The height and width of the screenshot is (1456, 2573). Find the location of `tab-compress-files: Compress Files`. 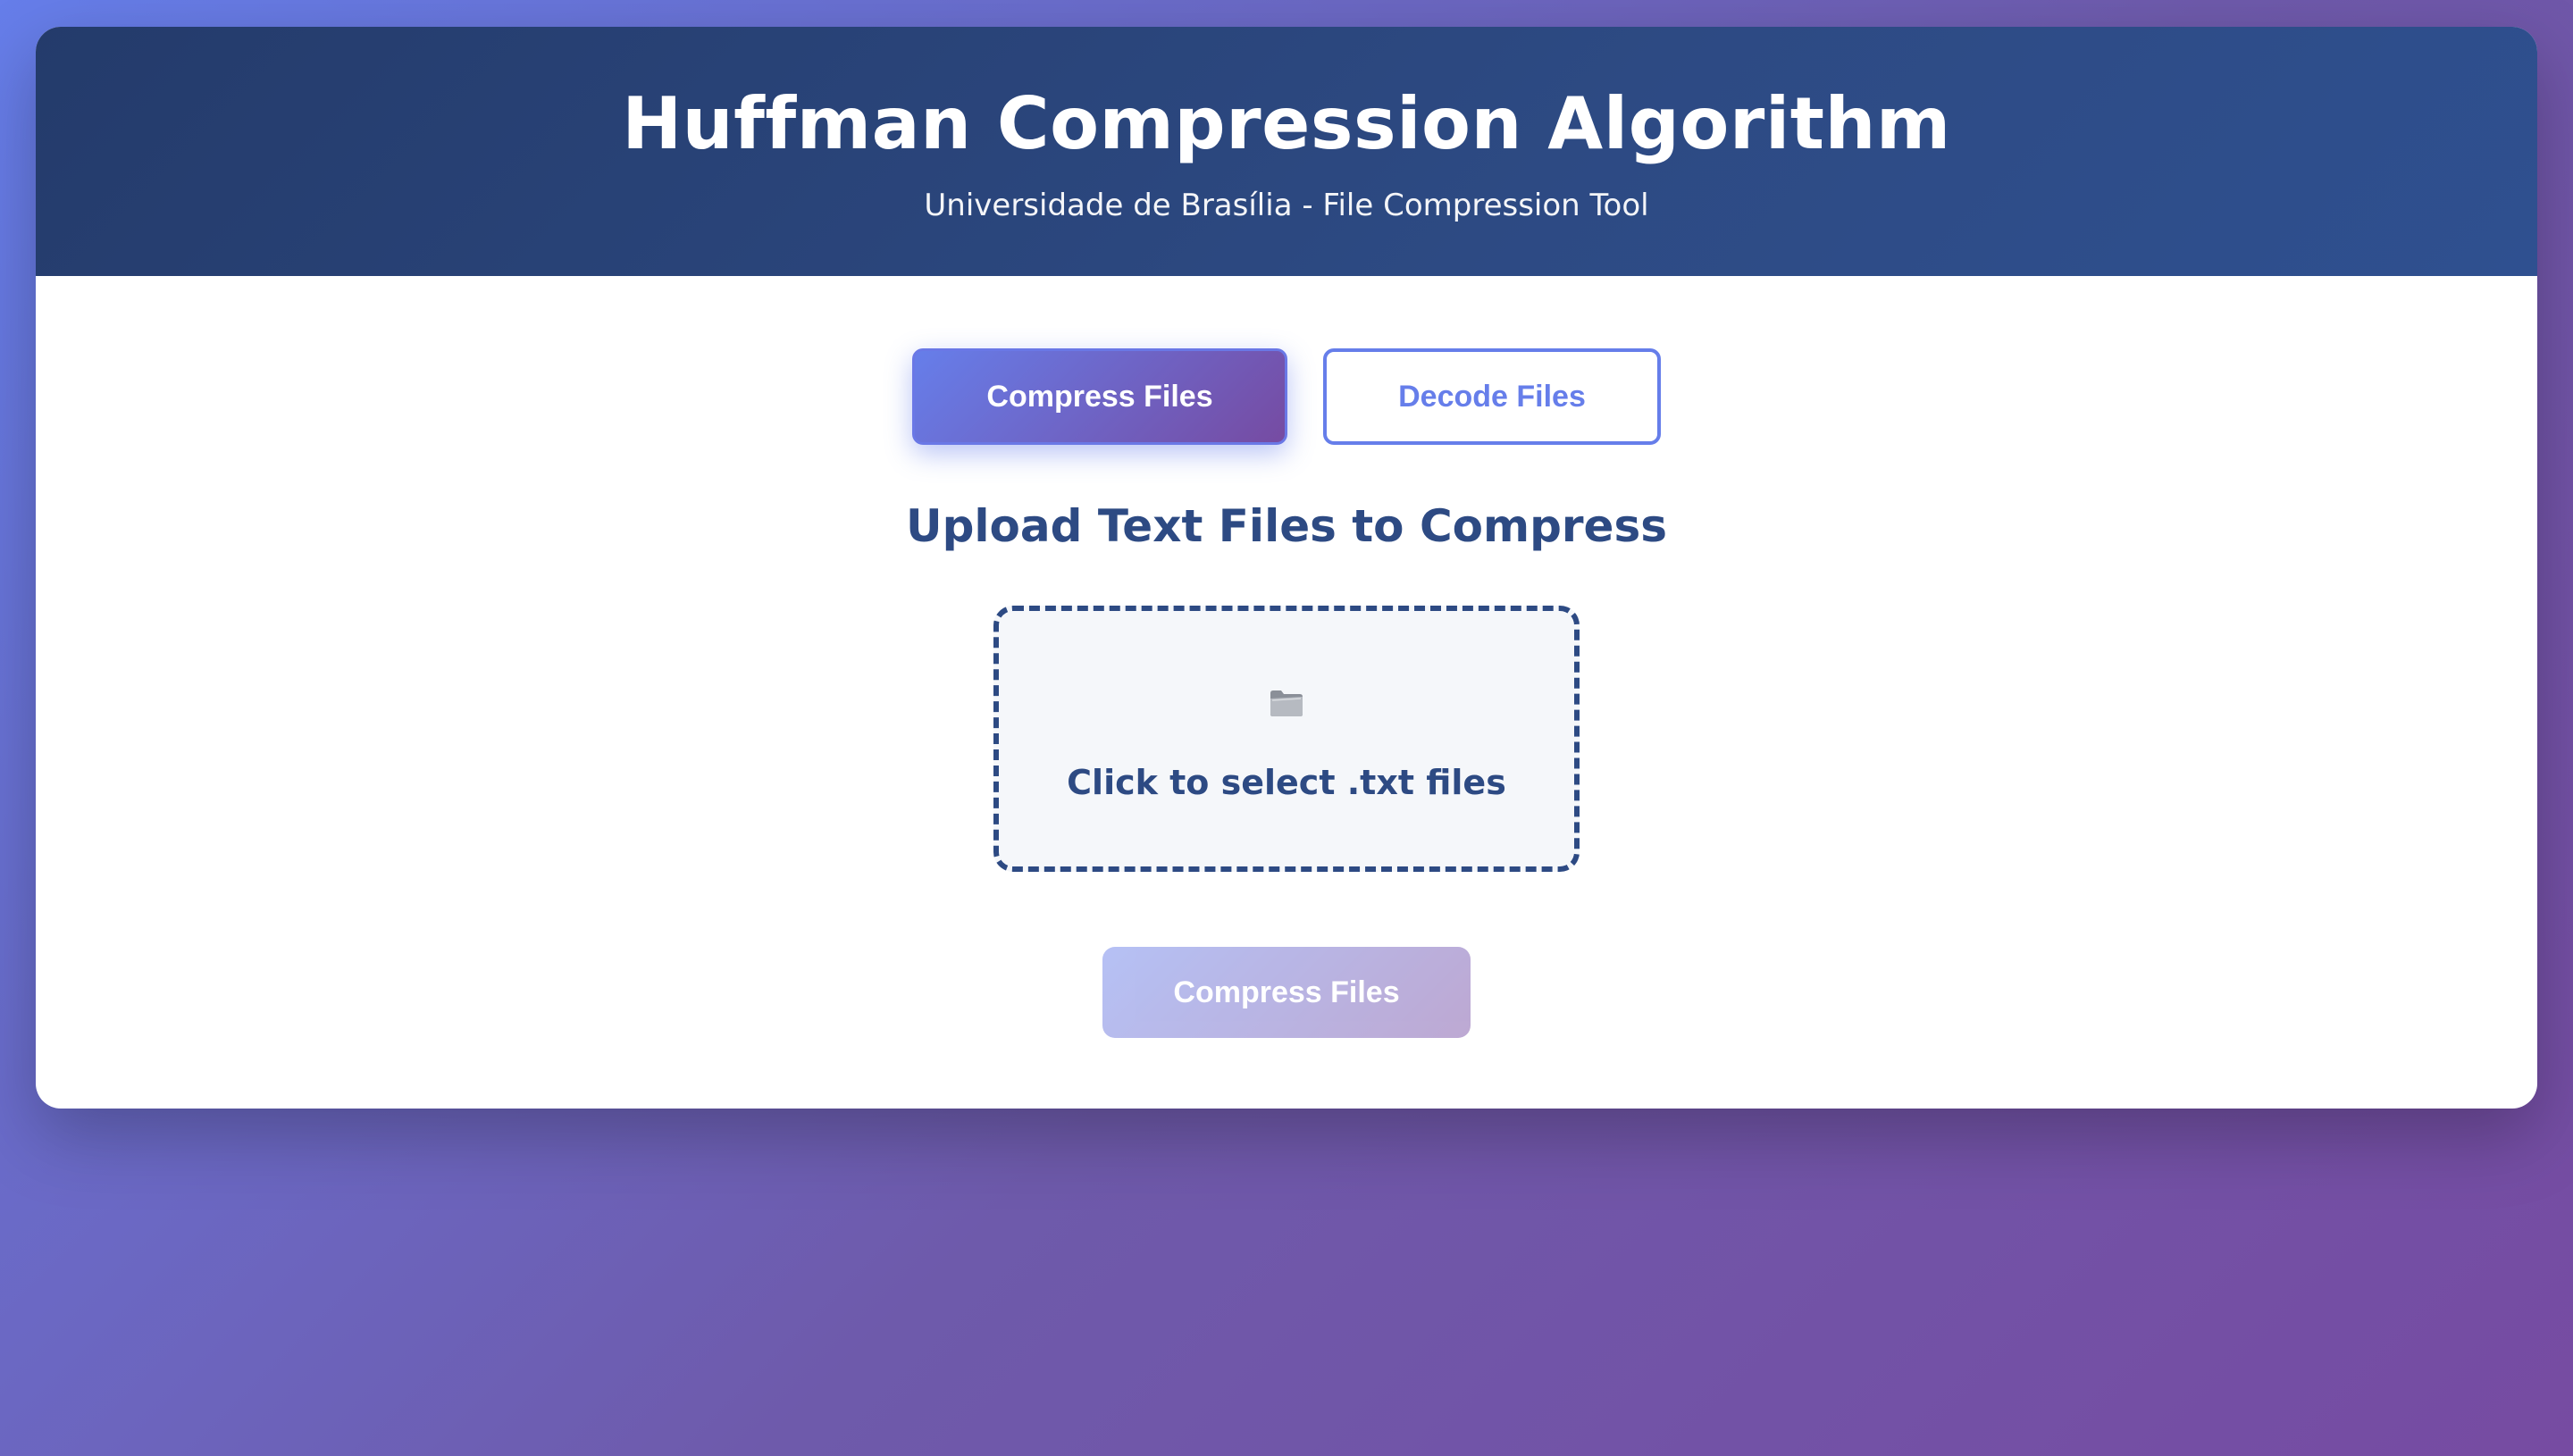

tab-compress-files: Compress Files is located at coordinates (1099, 396).